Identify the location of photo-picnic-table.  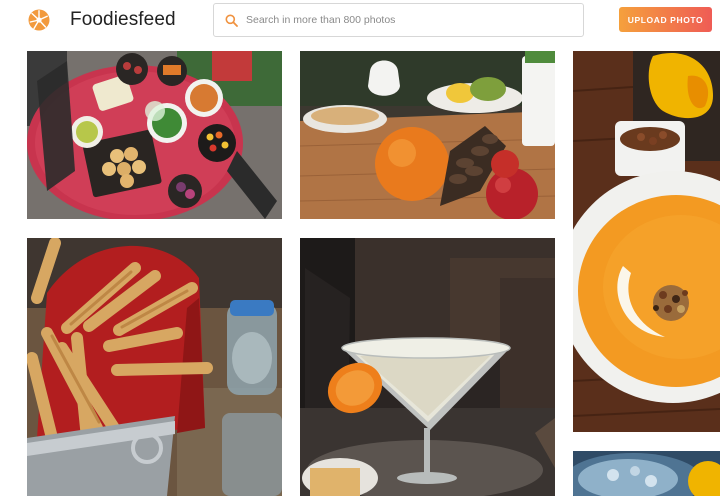
(154, 135).